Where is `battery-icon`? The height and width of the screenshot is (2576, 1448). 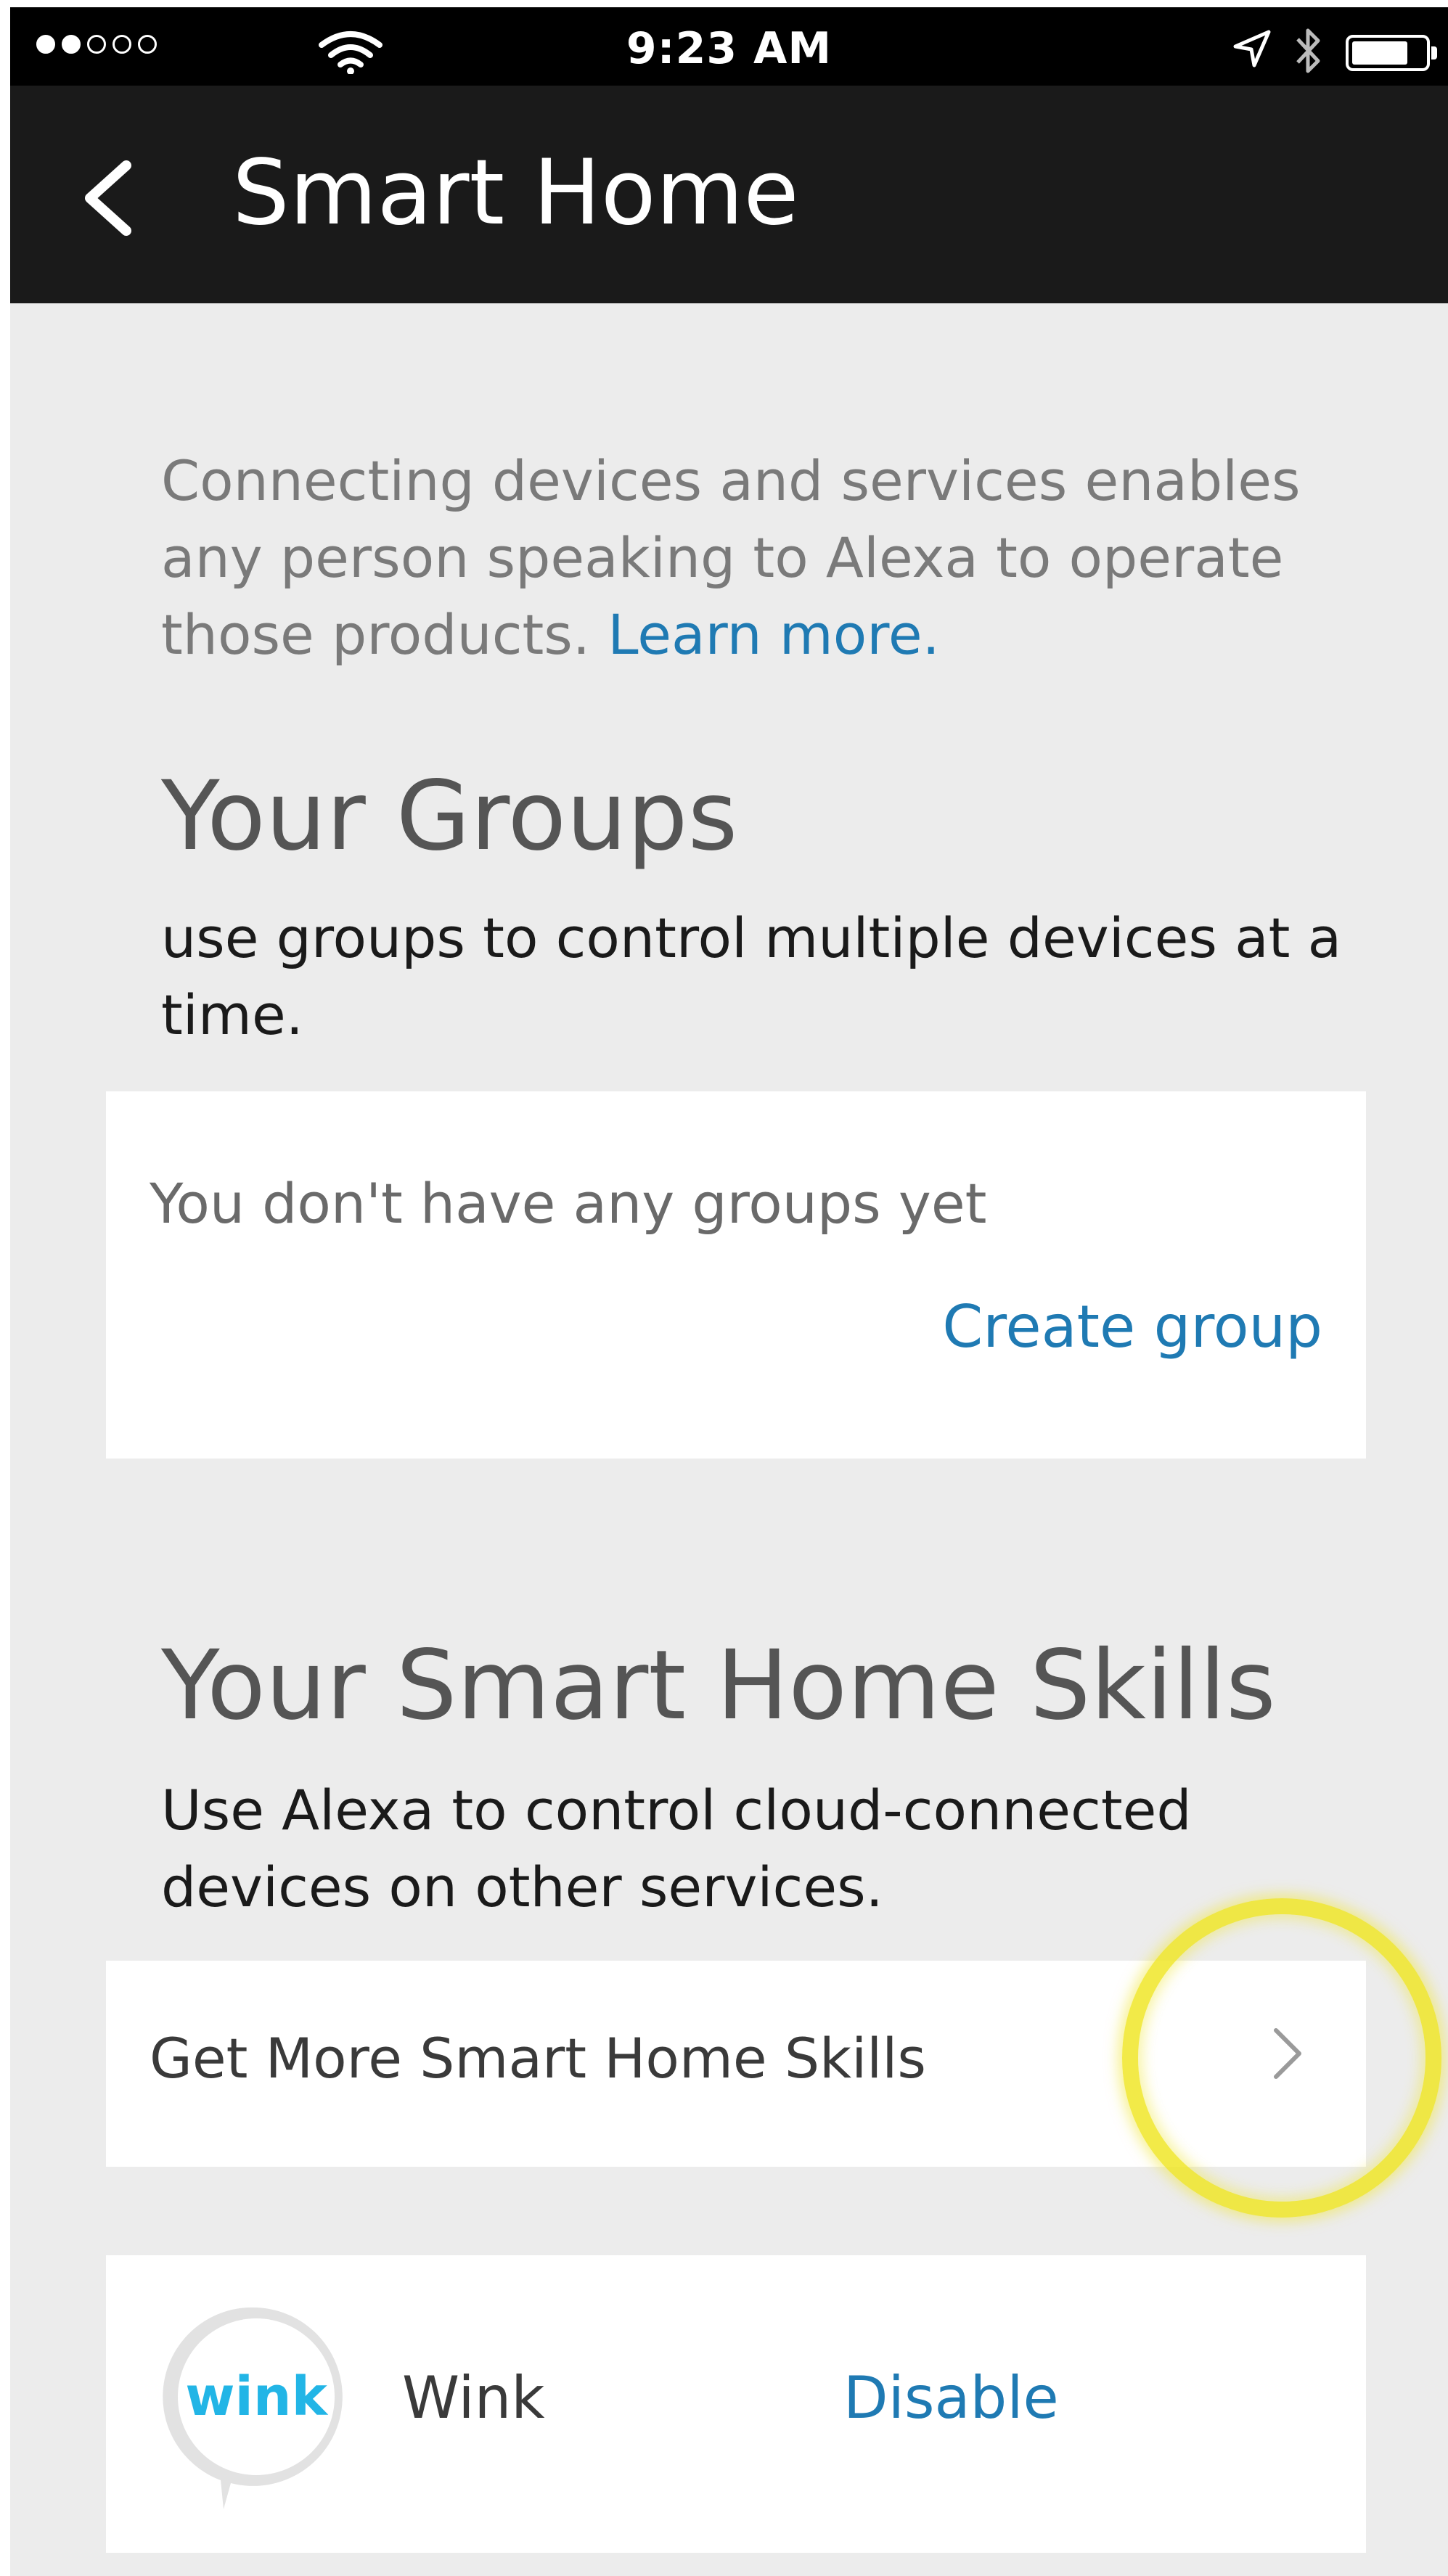
battery-icon is located at coordinates (1391, 53).